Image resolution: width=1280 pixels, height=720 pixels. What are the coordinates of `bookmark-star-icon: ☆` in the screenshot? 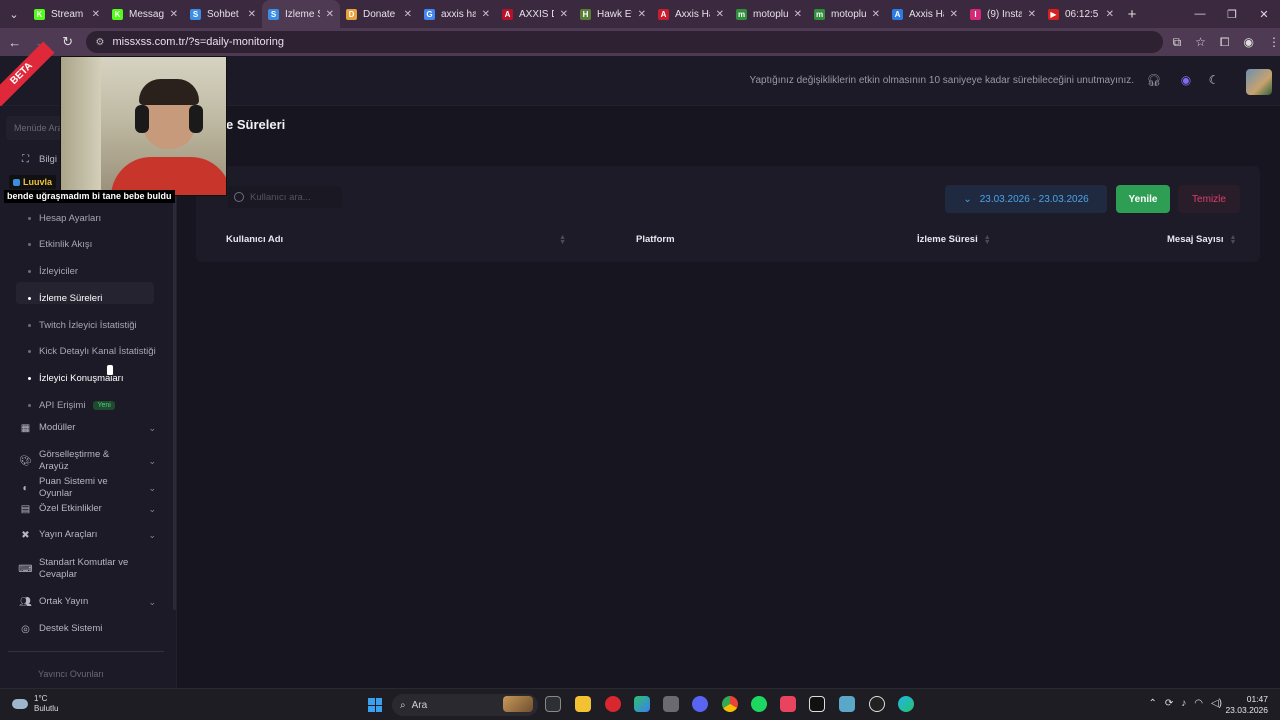 It's located at (1200, 42).